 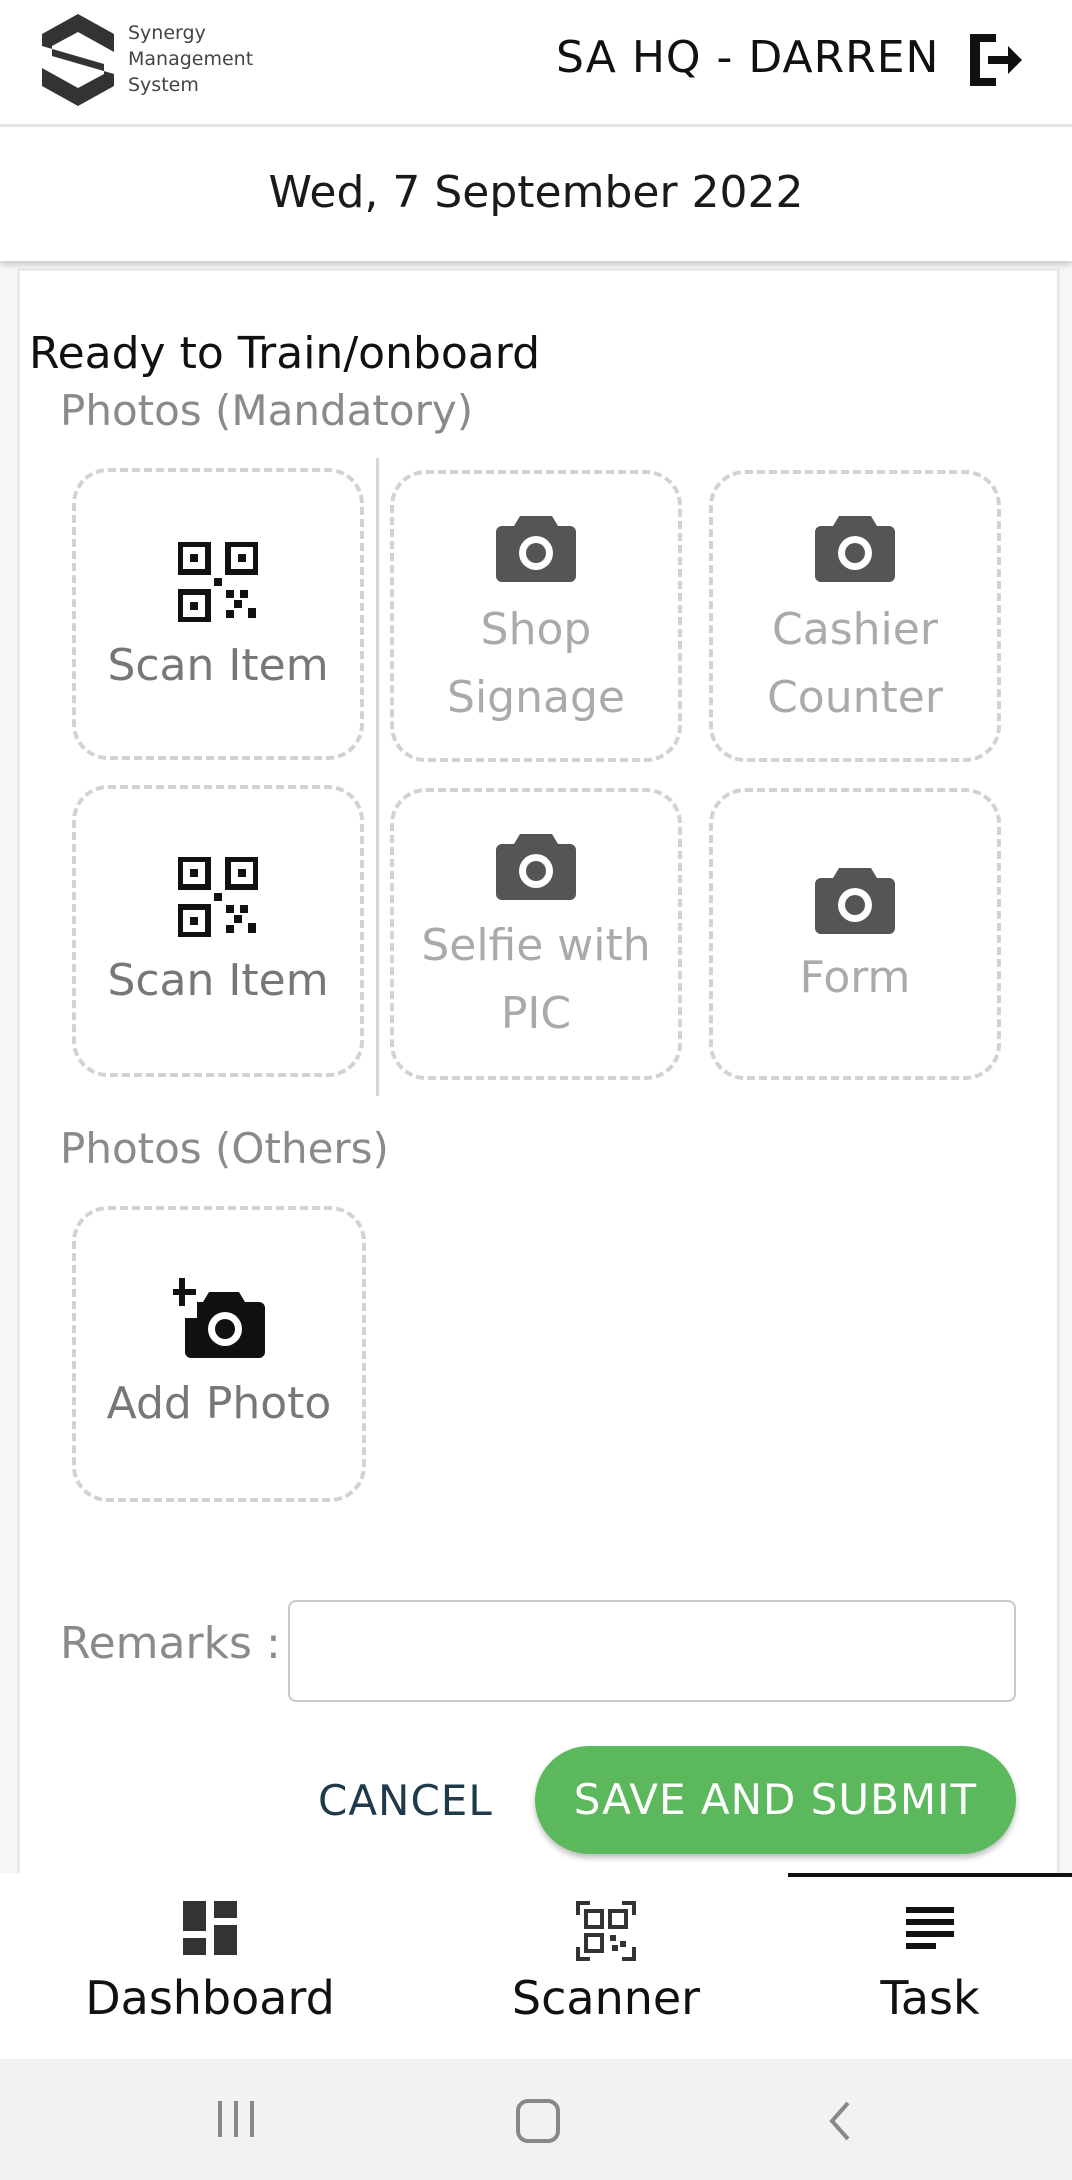 I want to click on cashier-counter-tile: Cashier Counter, so click(x=855, y=616).